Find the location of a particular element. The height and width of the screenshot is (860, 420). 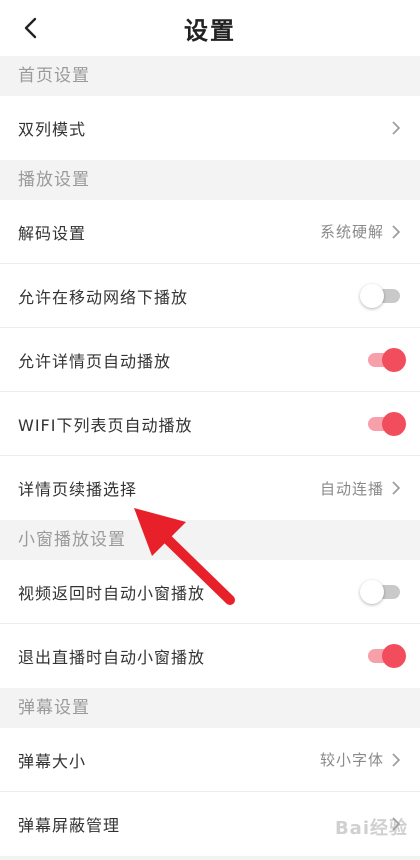

page-title: 设置 is located at coordinates (210, 30).